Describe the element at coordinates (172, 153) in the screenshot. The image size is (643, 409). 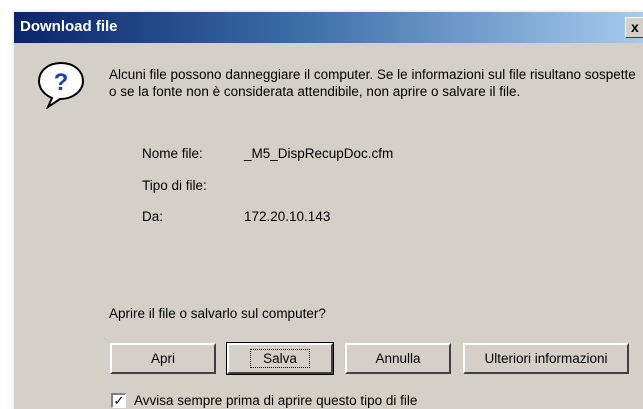
I see `file-name-label: Nome file:` at that location.